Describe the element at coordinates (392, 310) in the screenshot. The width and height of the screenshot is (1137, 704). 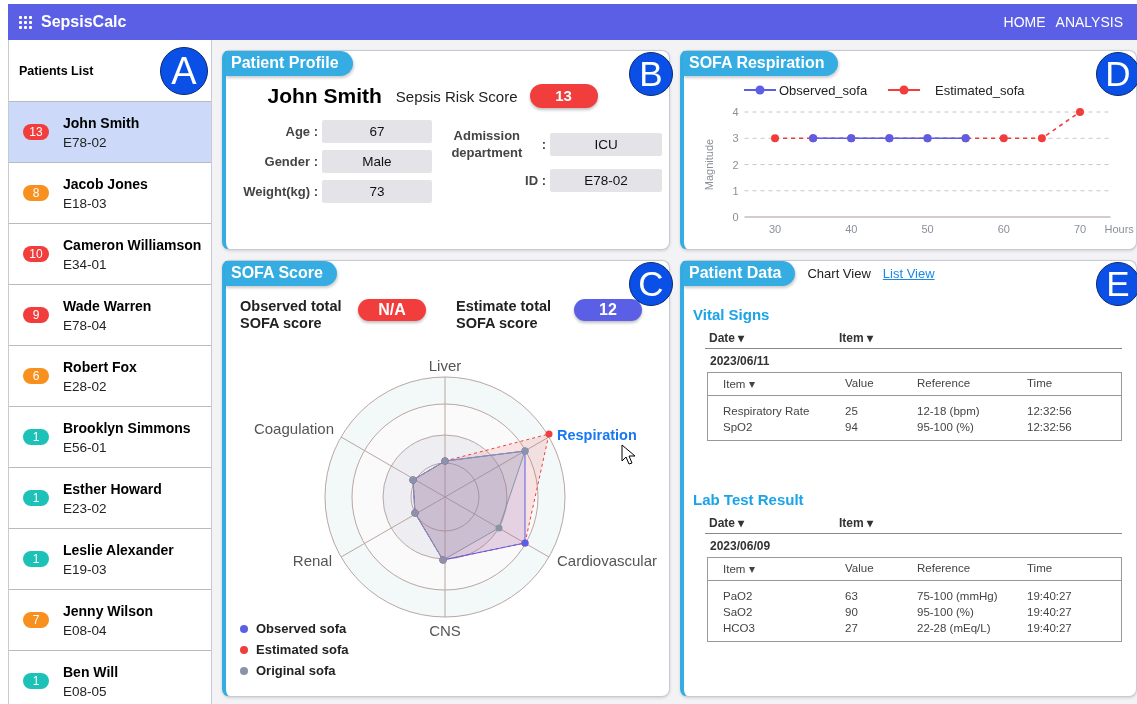
I see `total-score-badge: N/A` at that location.